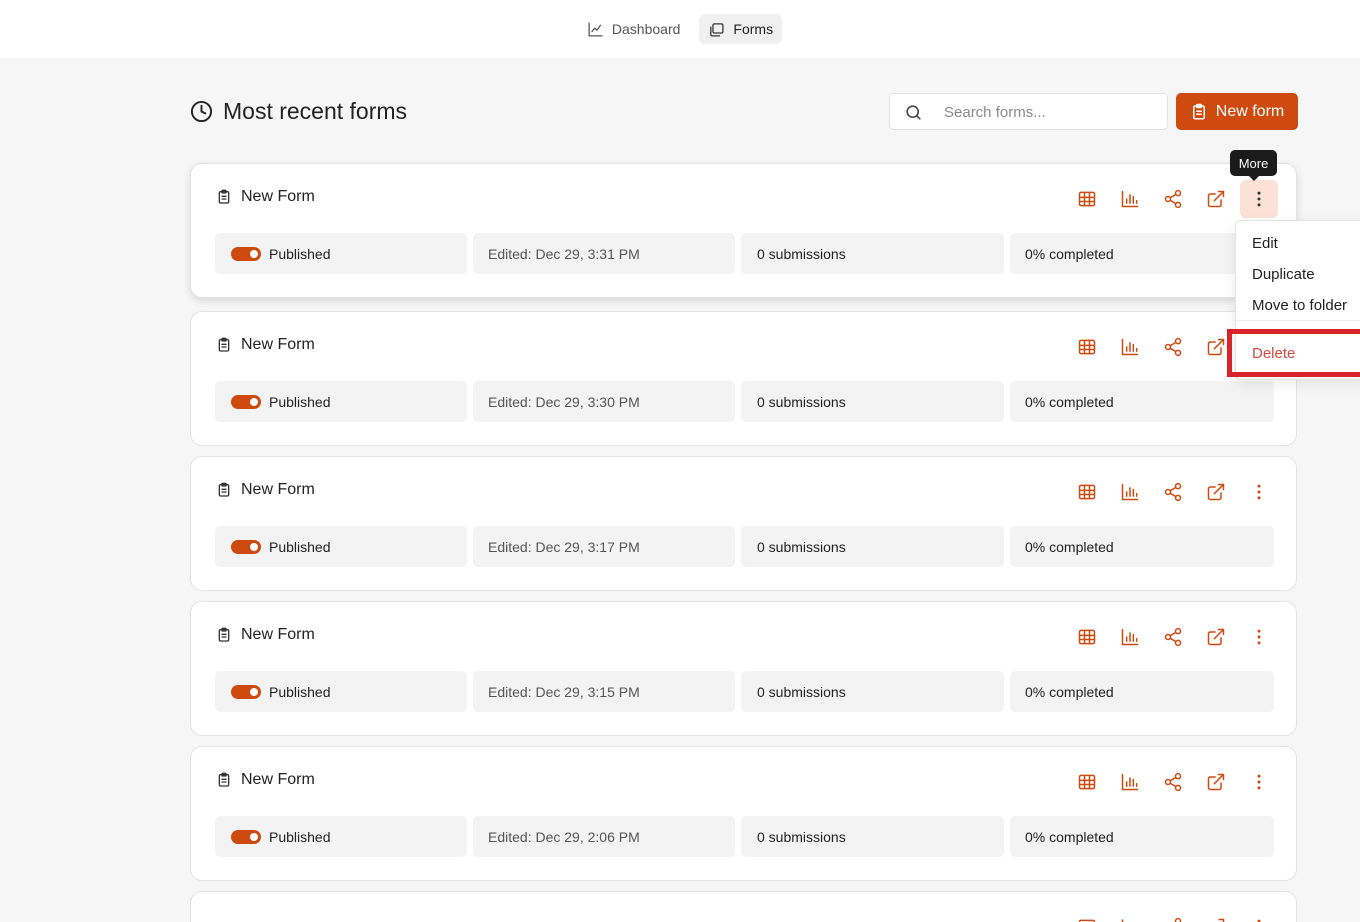 The width and height of the screenshot is (1360, 922). What do you see at coordinates (224, 634) in the screenshot?
I see `clipboard-icon` at bounding box center [224, 634].